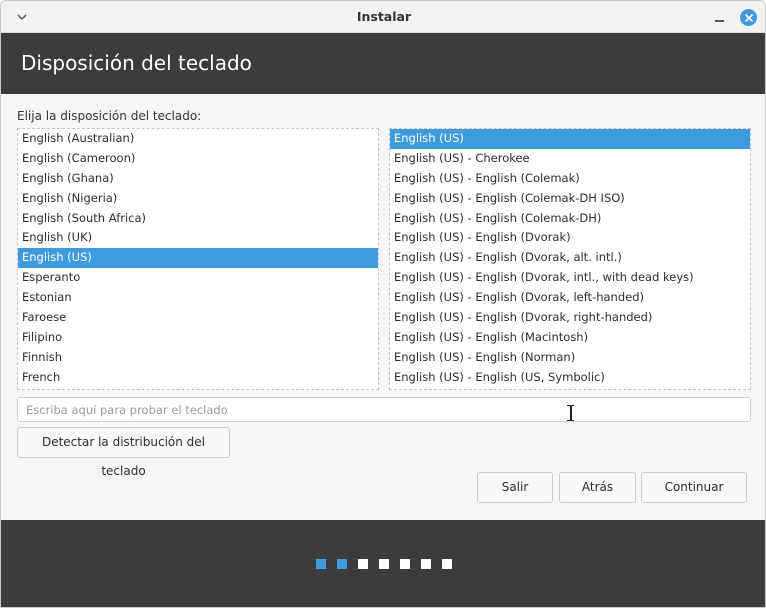 This screenshot has width=766, height=608. Describe the element at coordinates (570, 338) in the screenshot. I see `variant-list-item: English (US) - English (Macintosh)` at that location.